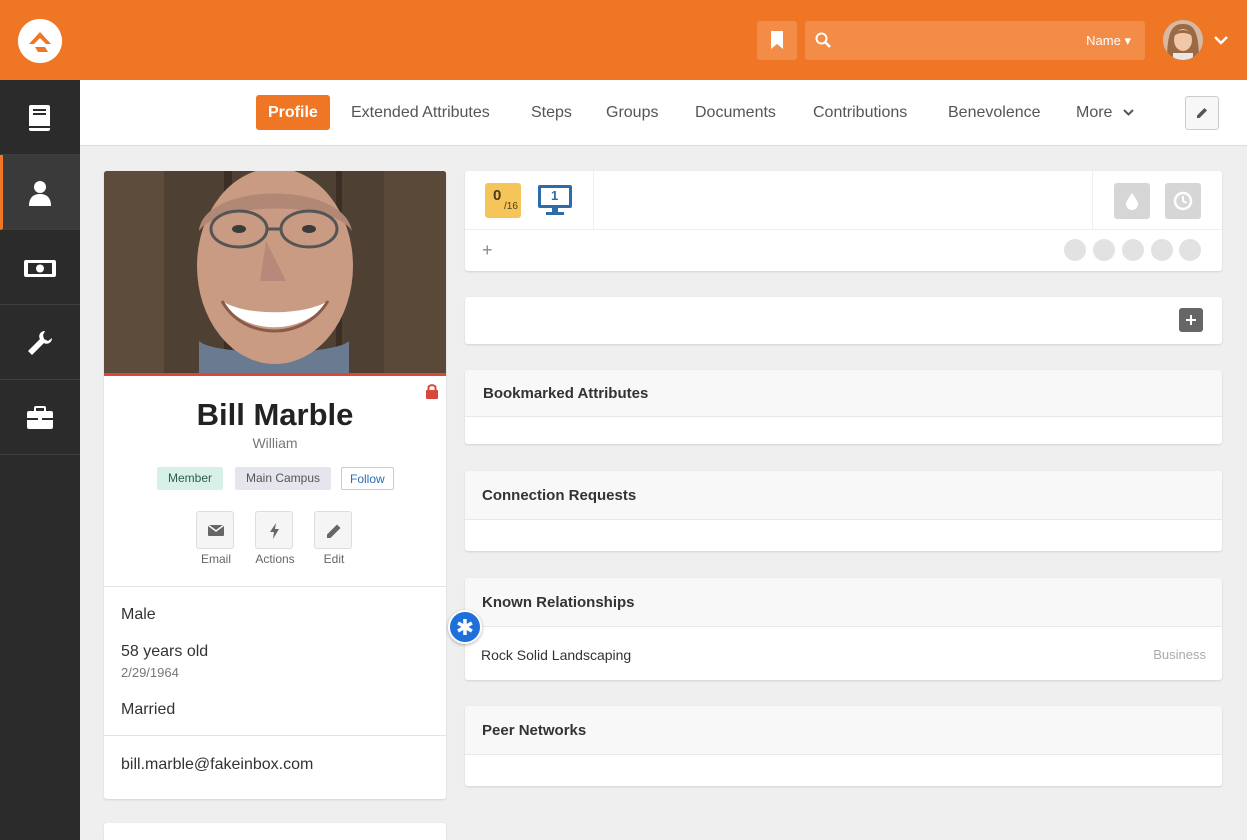 Image resolution: width=1247 pixels, height=840 pixels. I want to click on clock-icon, so click(1183, 201).